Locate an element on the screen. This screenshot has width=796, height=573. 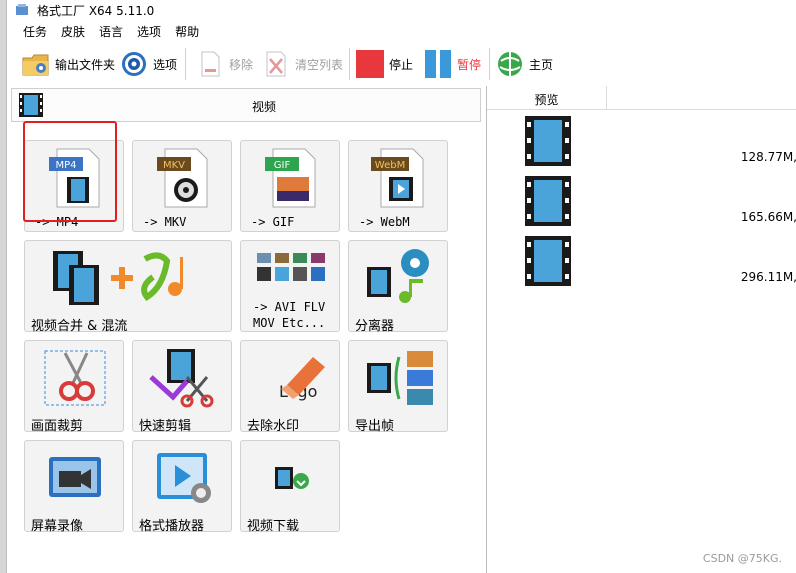
preview-column-header: 预览 is located at coordinates (547, 98).